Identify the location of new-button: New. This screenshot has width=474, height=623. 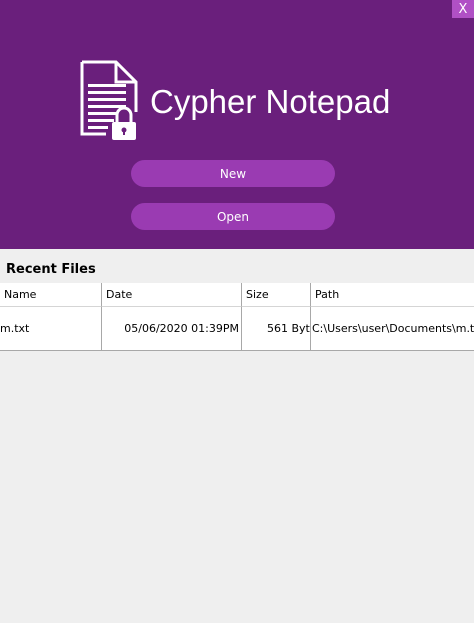
(233, 173).